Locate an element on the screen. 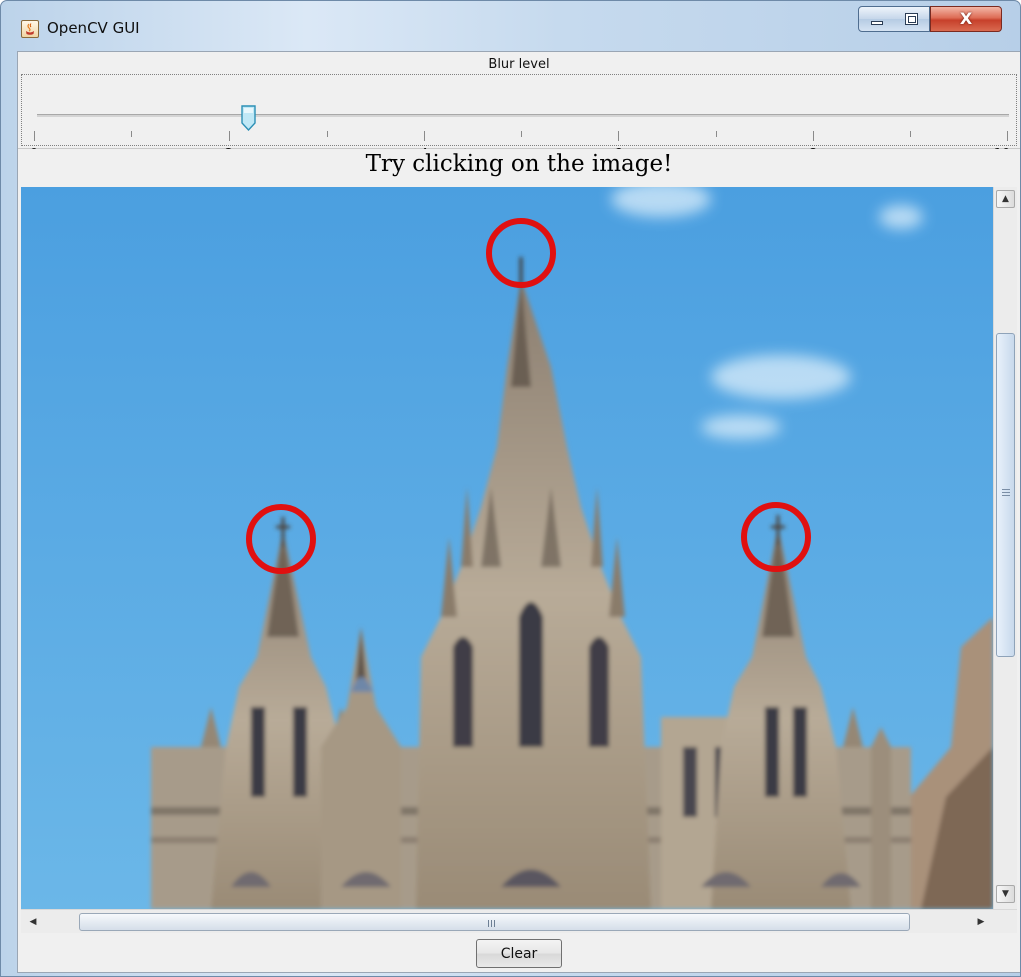 The height and width of the screenshot is (977, 1021). slider-track is located at coordinates (523, 115).